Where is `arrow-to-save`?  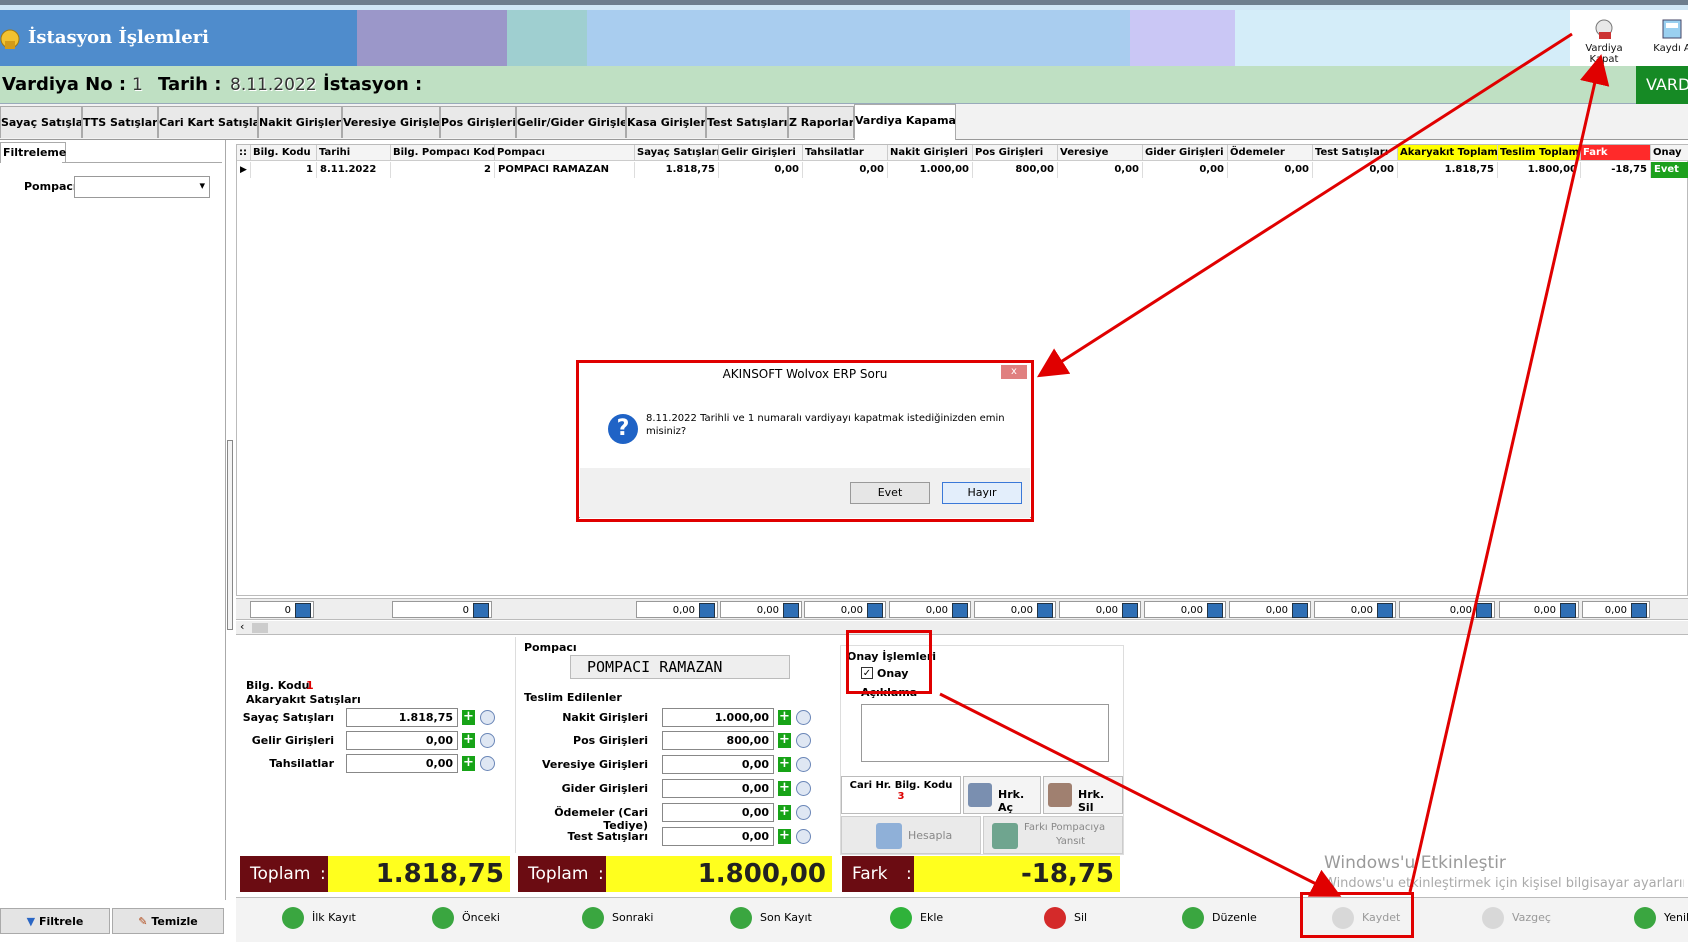 arrow-to-save is located at coordinates (1140, 794).